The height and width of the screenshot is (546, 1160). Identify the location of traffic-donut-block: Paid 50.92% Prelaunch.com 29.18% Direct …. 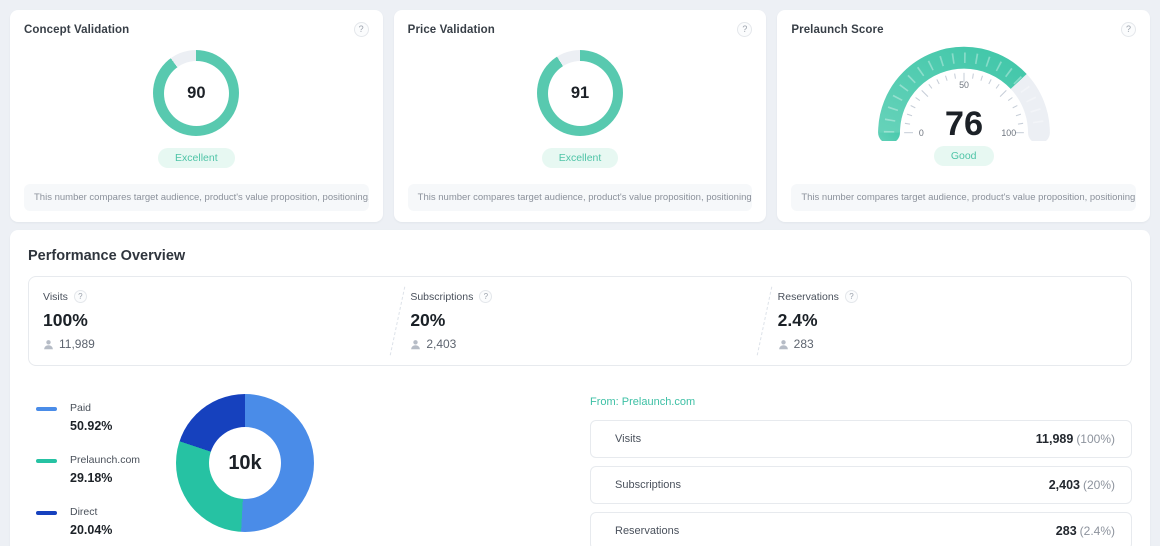
(309, 470).